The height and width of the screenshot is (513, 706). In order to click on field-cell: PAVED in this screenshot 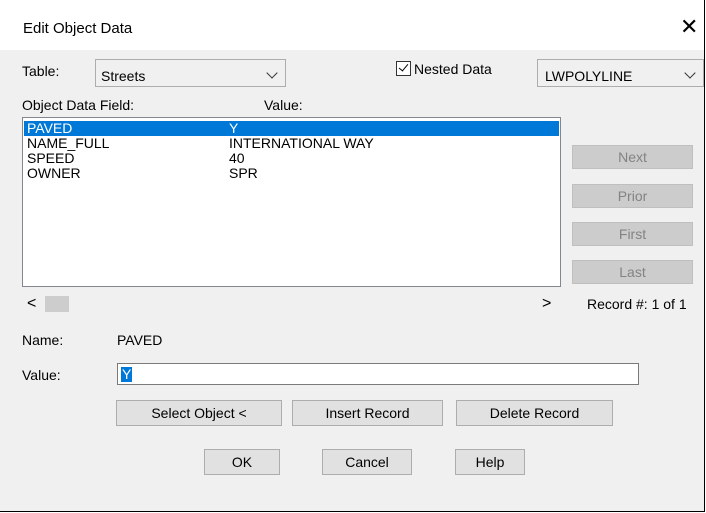, I will do `click(50, 128)`.